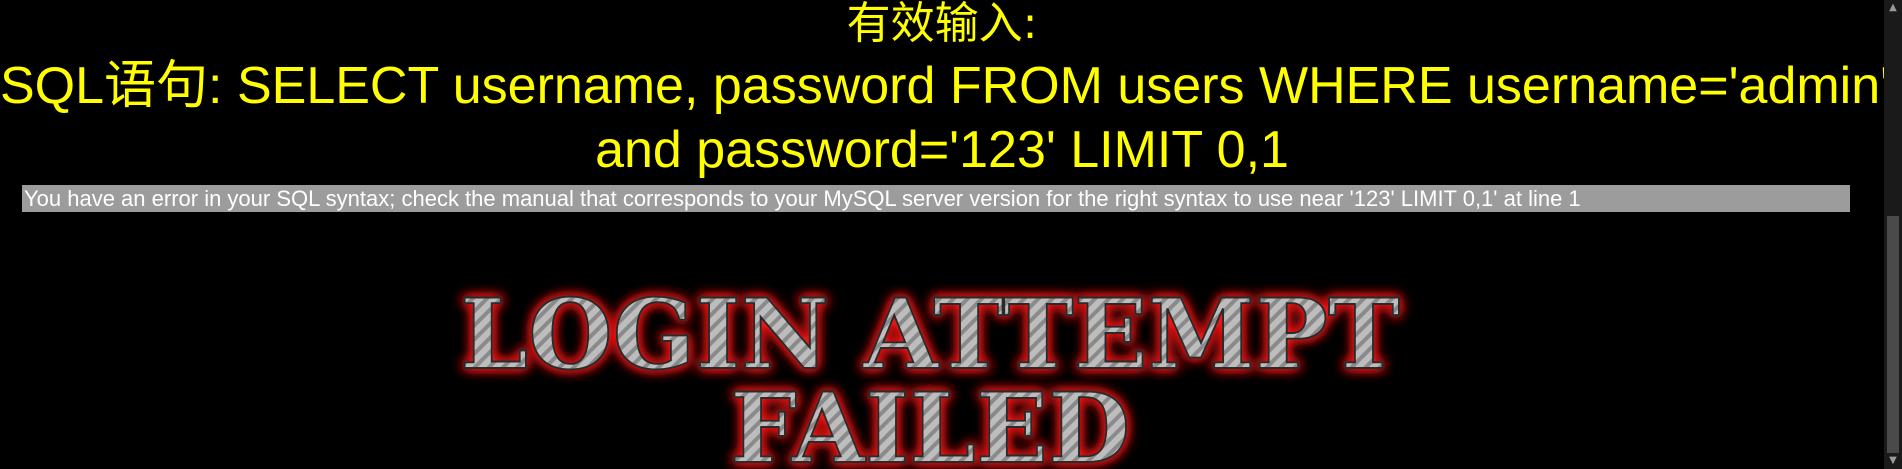 This screenshot has height=469, width=1902. What do you see at coordinates (1893, 461) in the screenshot?
I see `chevron-down-icon: ▼` at bounding box center [1893, 461].